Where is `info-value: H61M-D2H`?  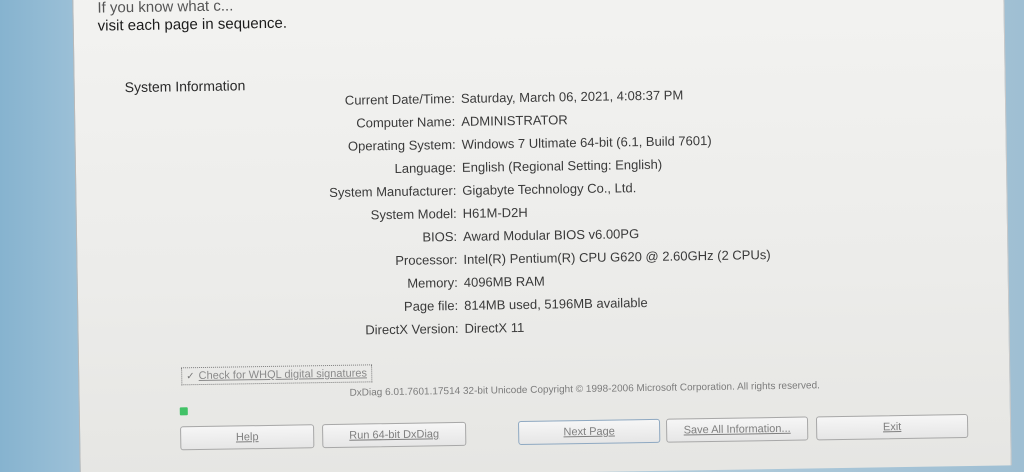
info-value: H61M-D2H is located at coordinates (495, 212).